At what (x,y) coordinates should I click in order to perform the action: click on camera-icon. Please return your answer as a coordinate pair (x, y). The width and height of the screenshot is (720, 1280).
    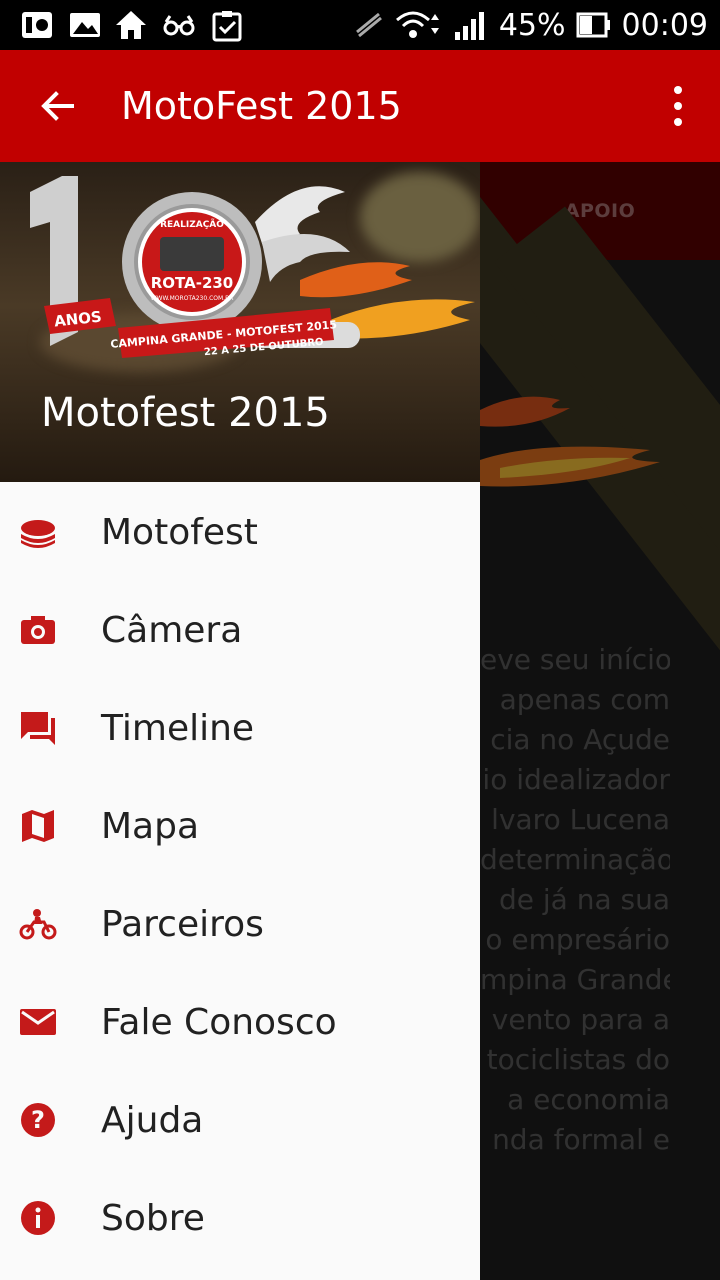
    Looking at the image, I should click on (38, 630).